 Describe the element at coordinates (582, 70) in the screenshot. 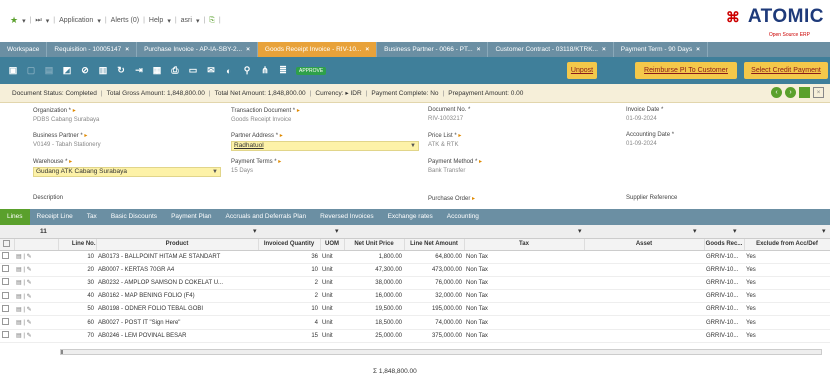

I see `unpost-button: Unpost` at that location.